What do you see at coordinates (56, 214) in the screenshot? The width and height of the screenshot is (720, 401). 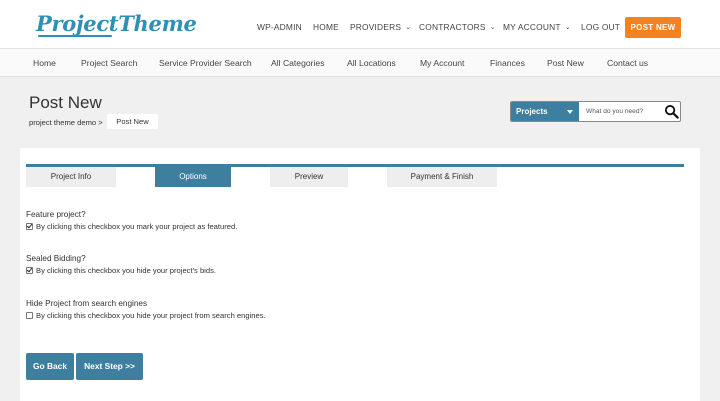 I see `option-feature-title: Feature project?` at bounding box center [56, 214].